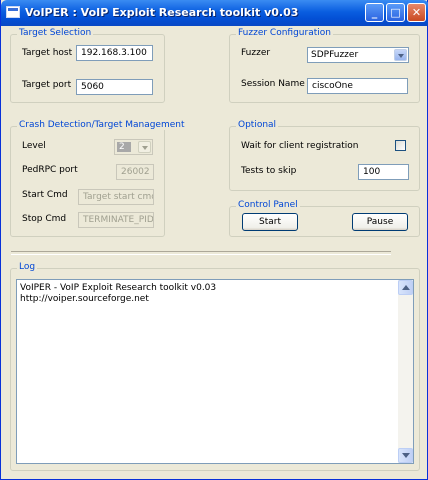 This screenshot has height=480, width=428. What do you see at coordinates (324, 155) in the screenshot?
I see `optional-group: Optional` at bounding box center [324, 155].